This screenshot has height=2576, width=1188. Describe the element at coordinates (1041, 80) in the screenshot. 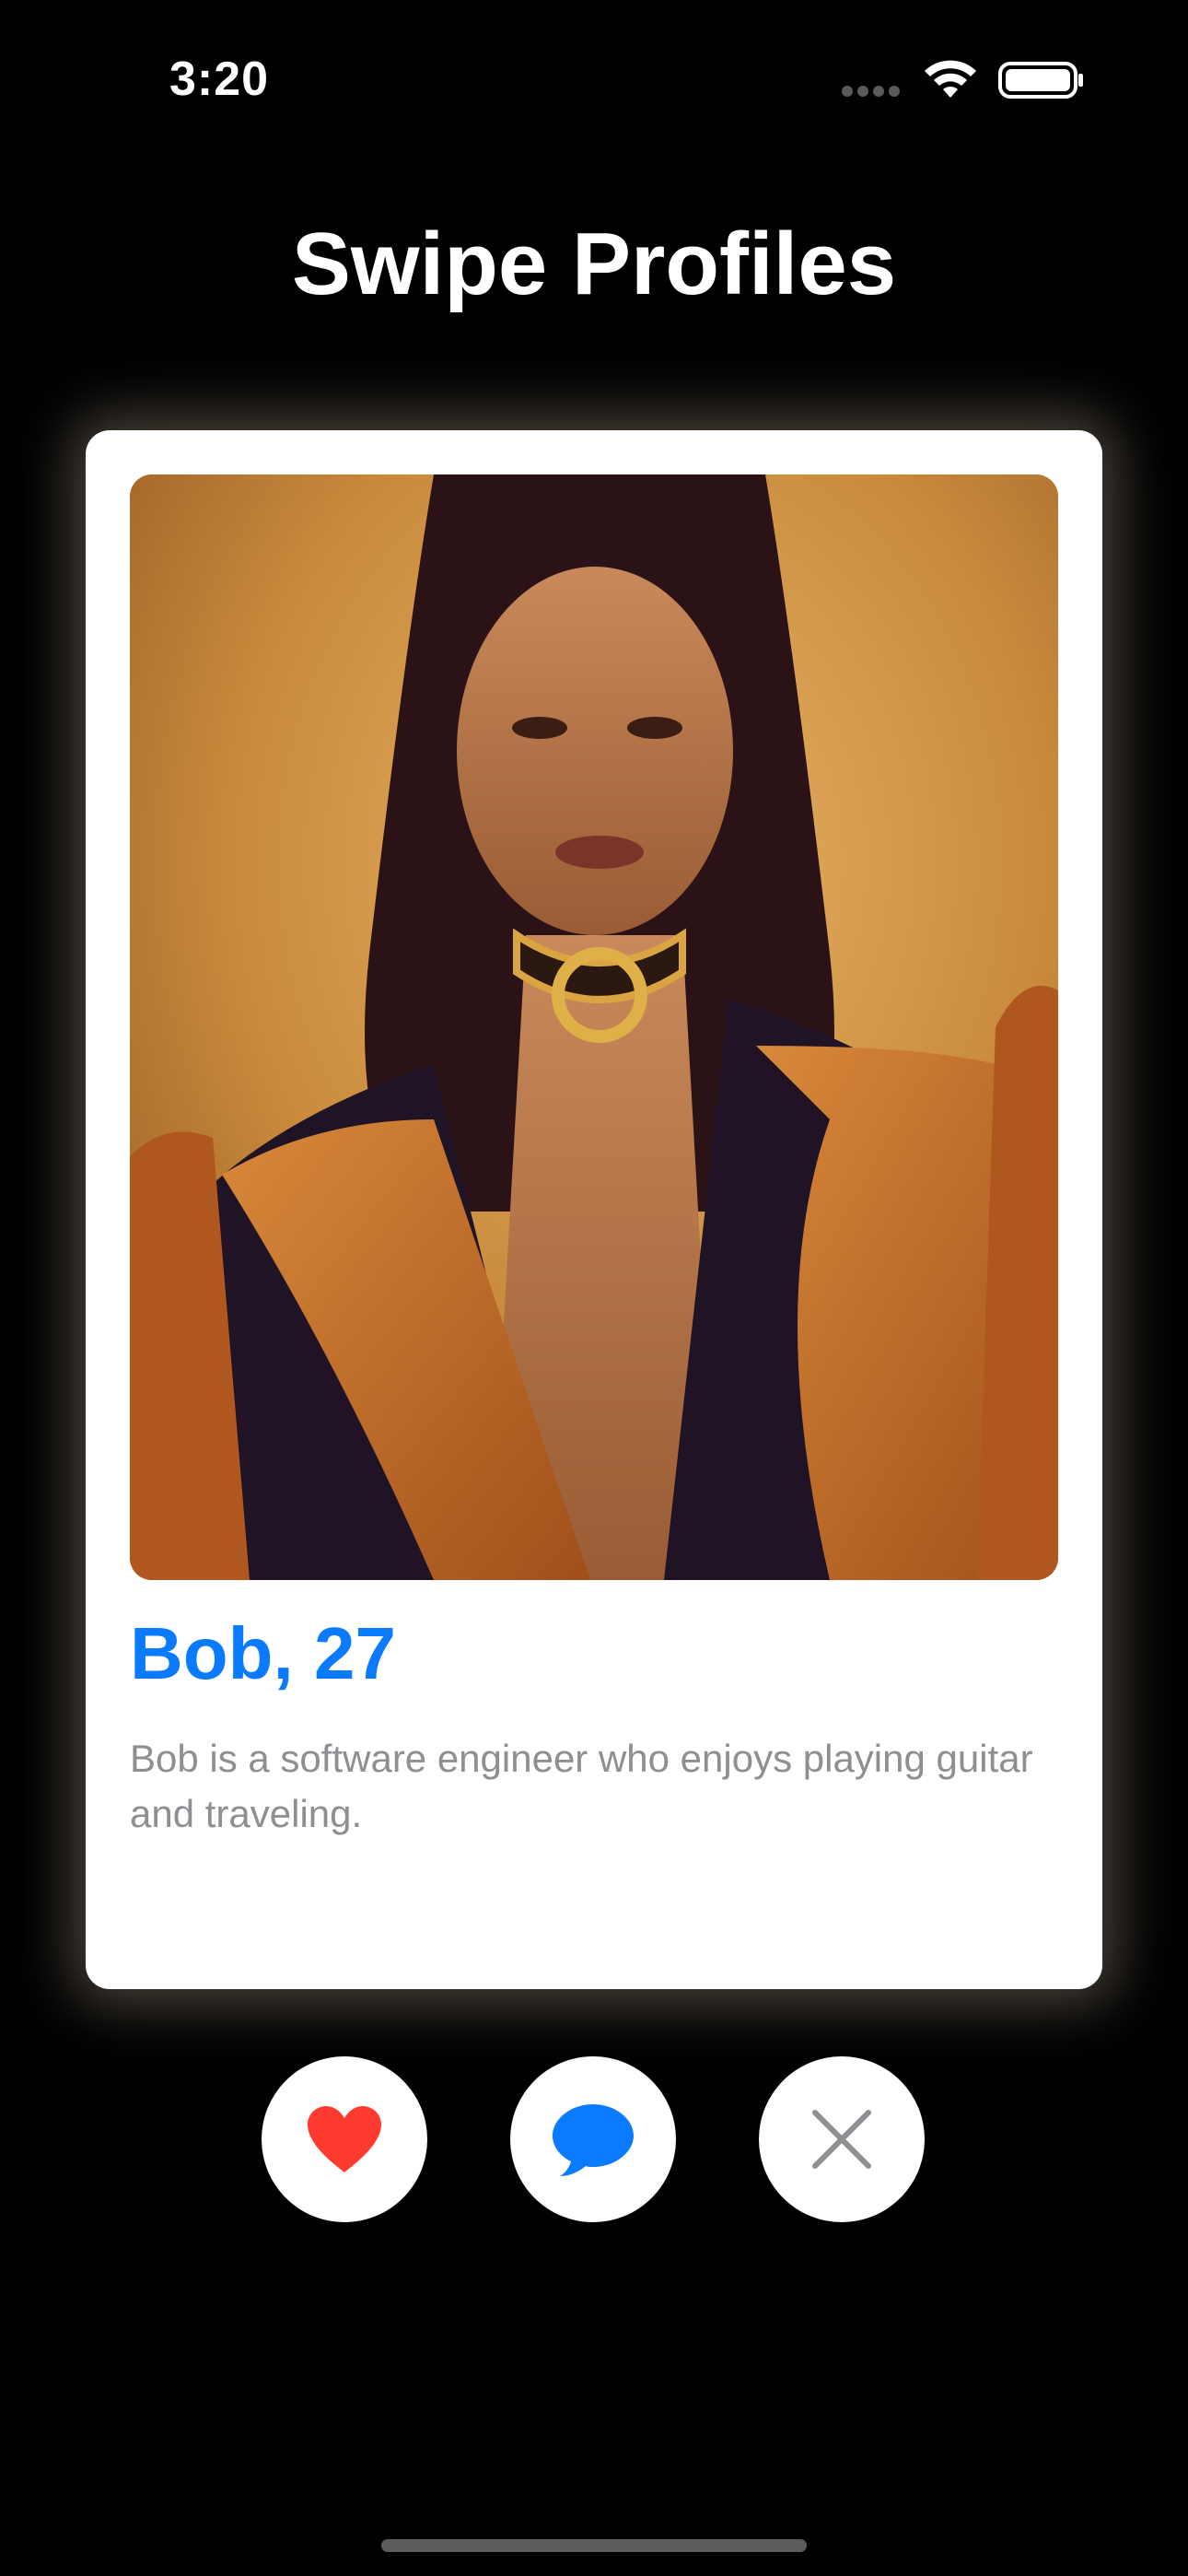

I see `battery-icon` at that location.